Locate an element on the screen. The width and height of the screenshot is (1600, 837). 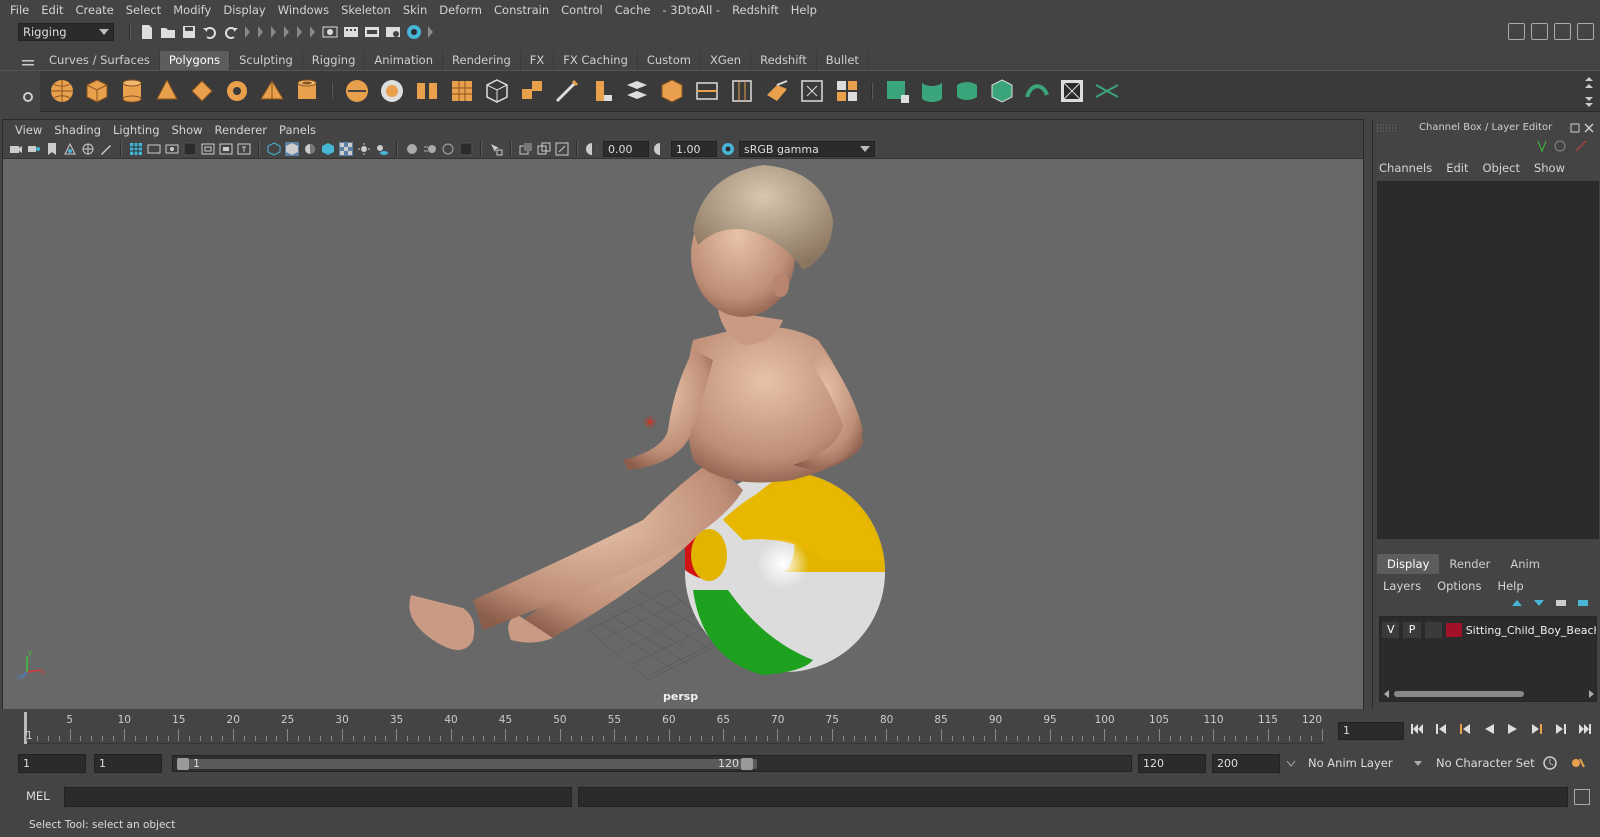
tab-sculpting: Sculpting is located at coordinates (266, 60).